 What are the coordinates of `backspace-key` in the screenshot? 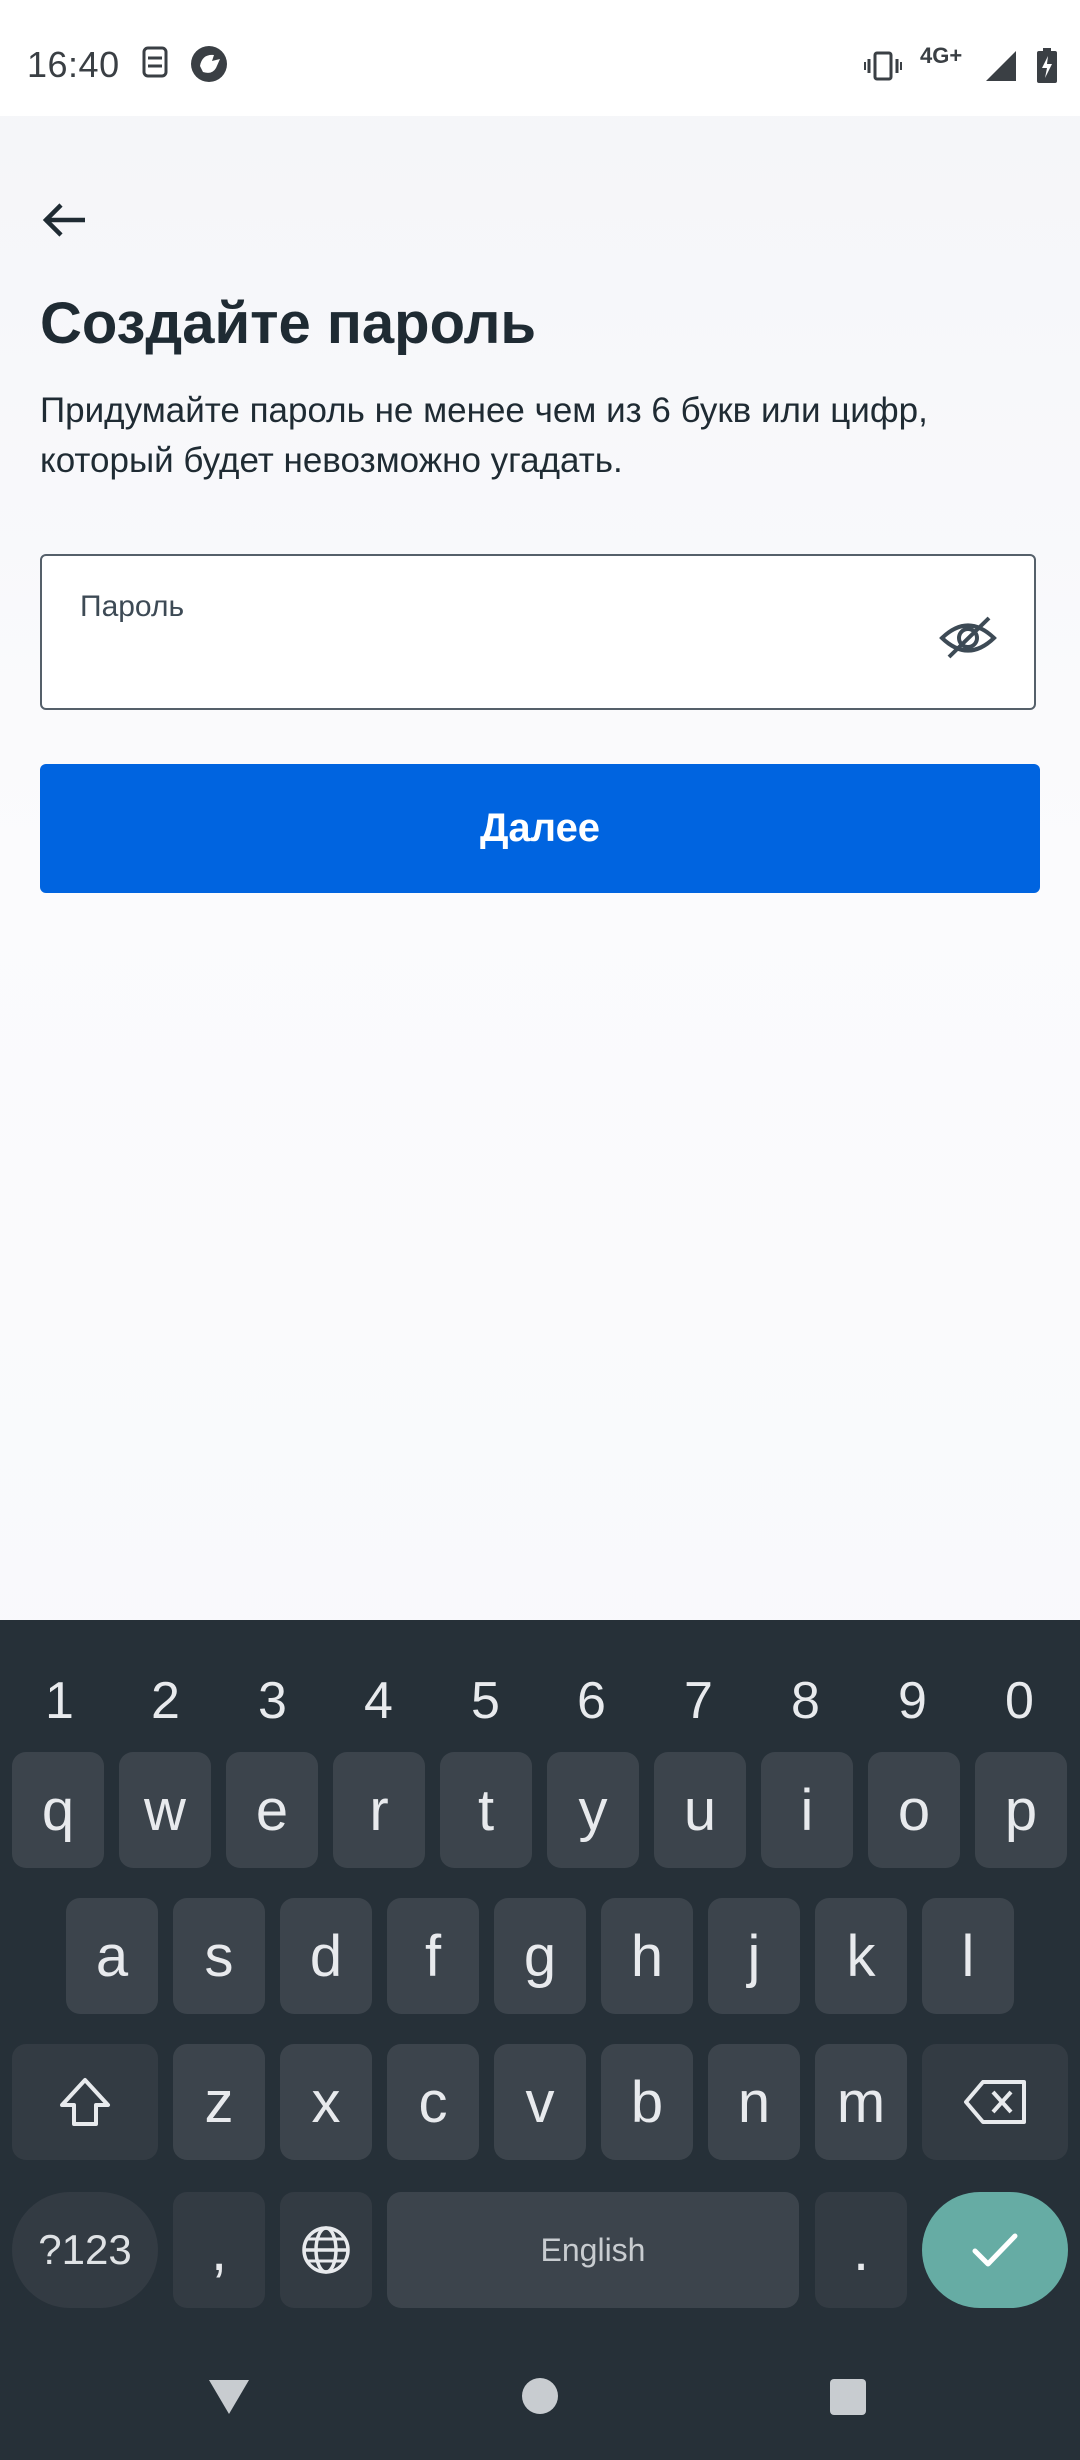 It's located at (995, 2102).